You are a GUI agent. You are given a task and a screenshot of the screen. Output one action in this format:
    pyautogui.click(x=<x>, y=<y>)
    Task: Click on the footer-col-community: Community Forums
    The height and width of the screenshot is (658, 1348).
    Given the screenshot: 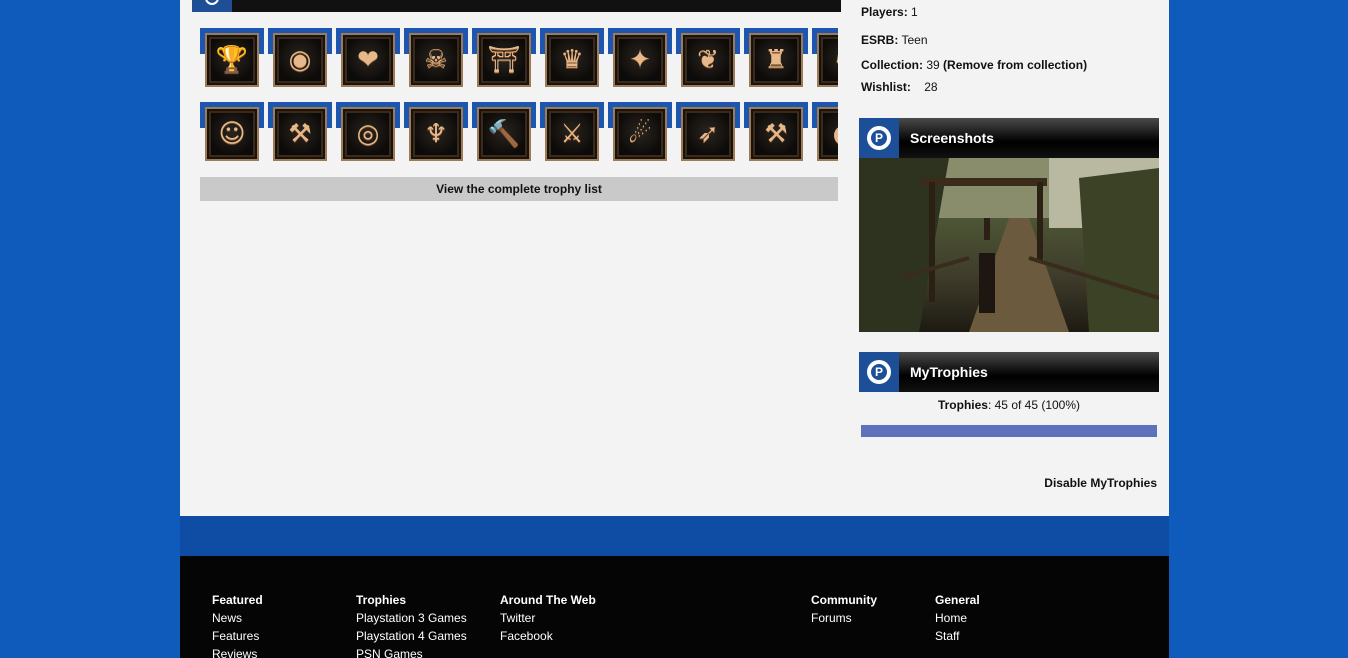 What is the action you would take?
    pyautogui.click(x=844, y=611)
    